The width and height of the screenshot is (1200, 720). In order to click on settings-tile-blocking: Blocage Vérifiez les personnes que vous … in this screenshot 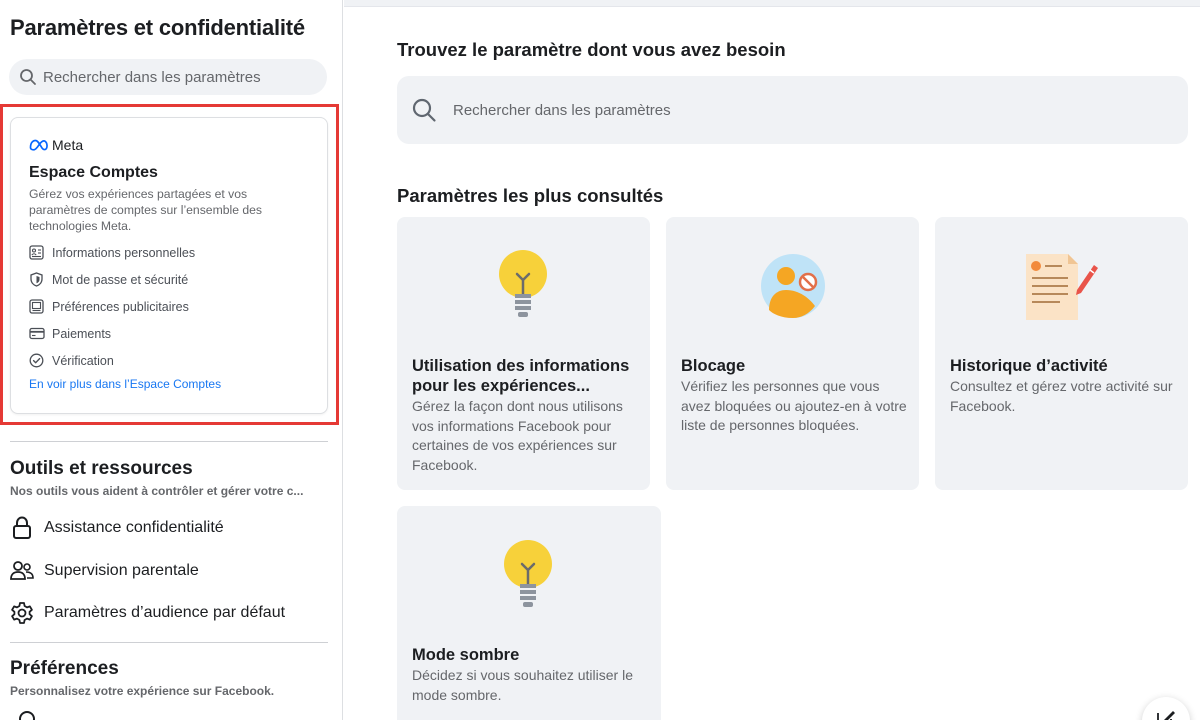, I will do `click(792, 353)`.